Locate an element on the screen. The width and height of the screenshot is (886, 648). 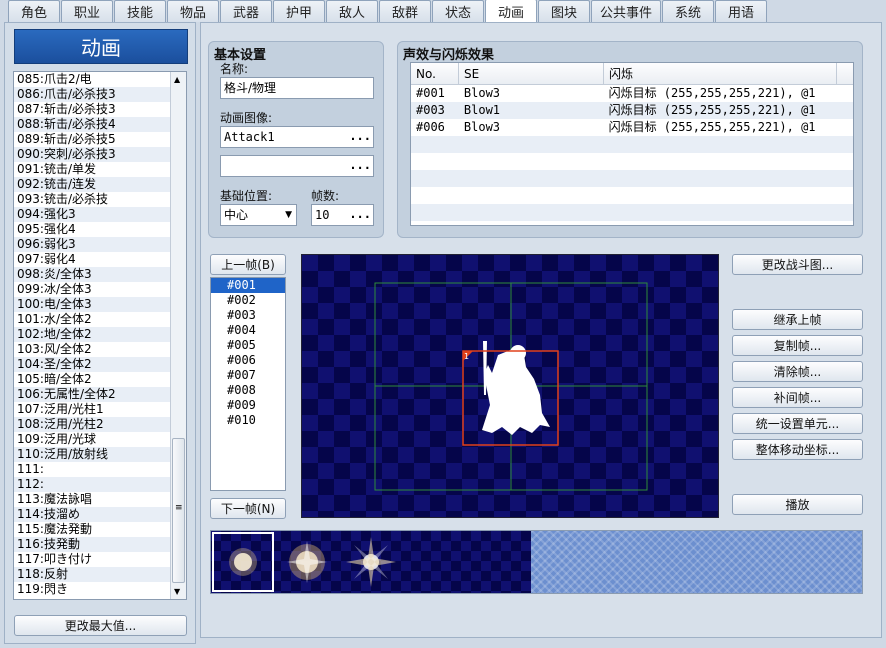
frame-item: #006 is located at coordinates (248, 360).